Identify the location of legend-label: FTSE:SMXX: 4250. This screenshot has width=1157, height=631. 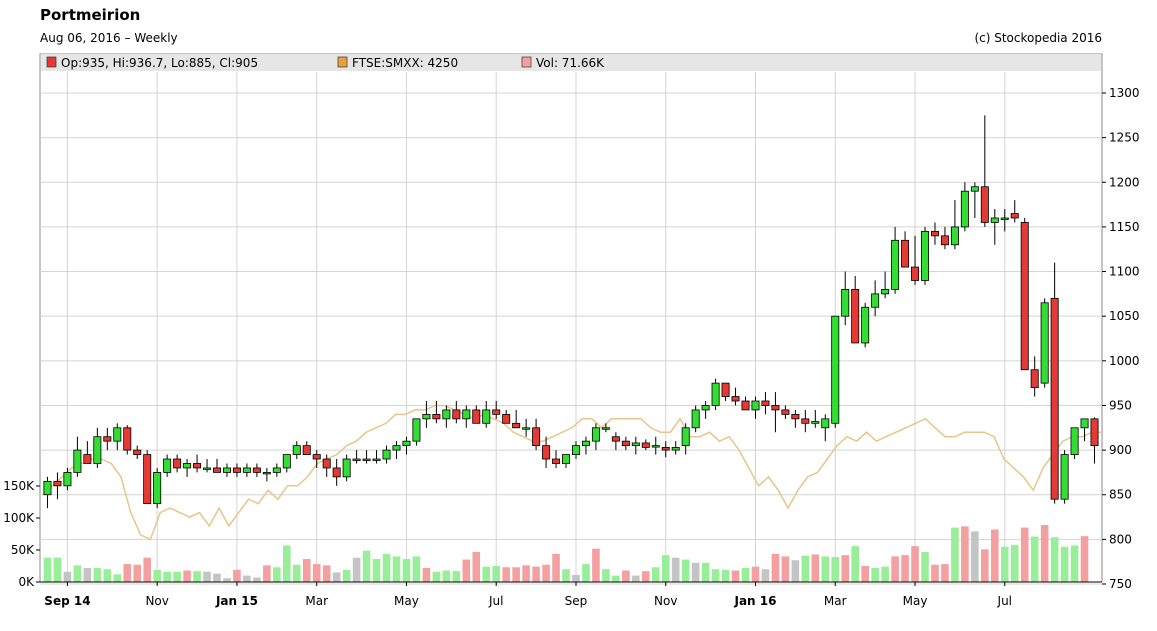
(405, 63).